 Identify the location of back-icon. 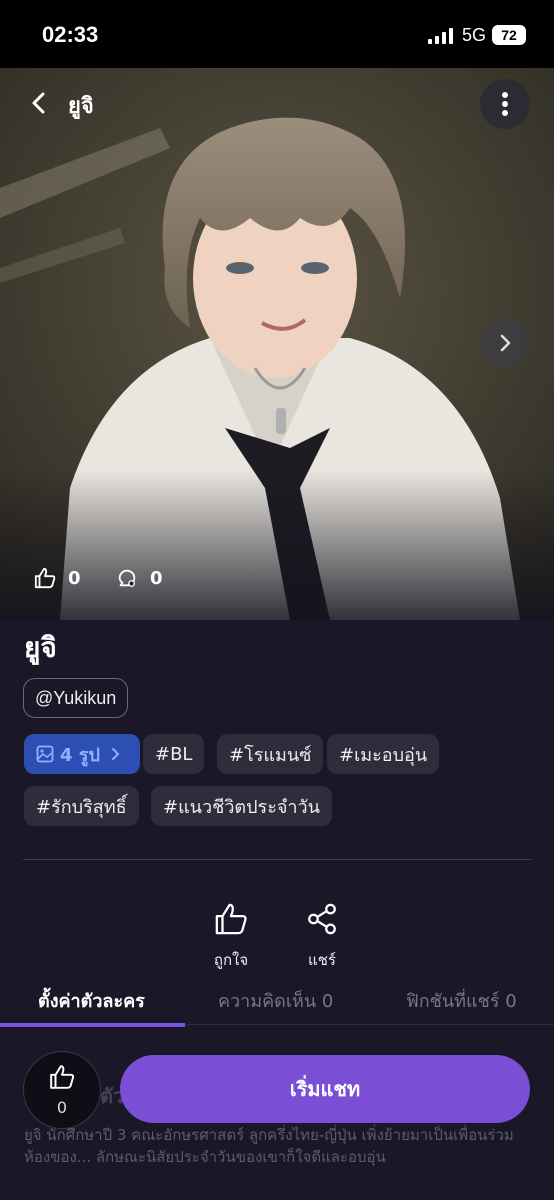
(39, 103).